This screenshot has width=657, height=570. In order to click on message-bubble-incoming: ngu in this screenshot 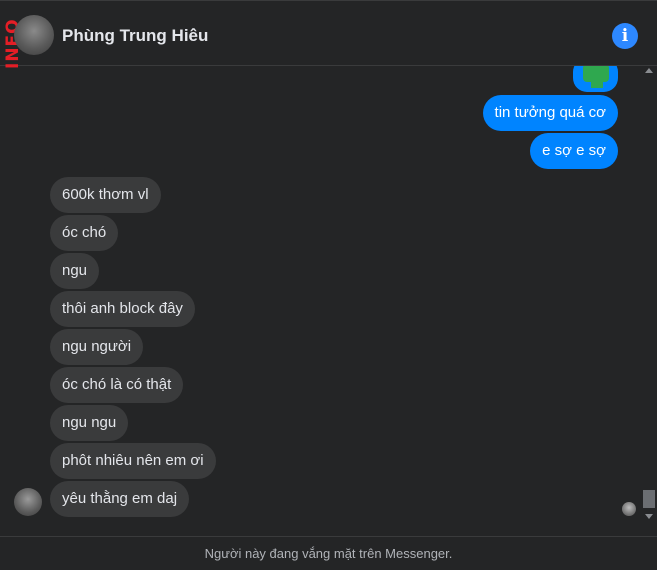, I will do `click(75, 271)`.